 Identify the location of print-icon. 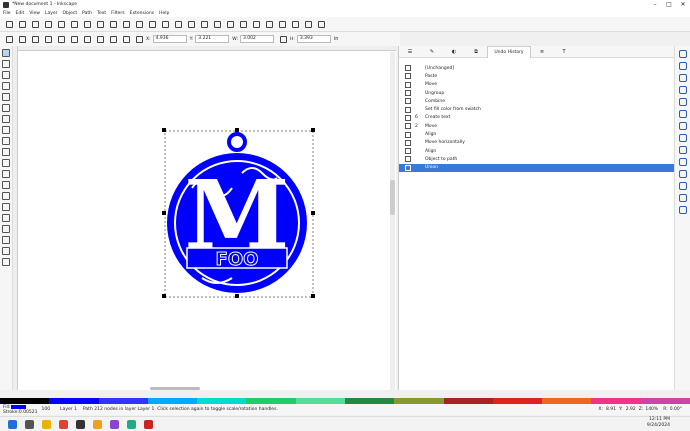
(48, 24).